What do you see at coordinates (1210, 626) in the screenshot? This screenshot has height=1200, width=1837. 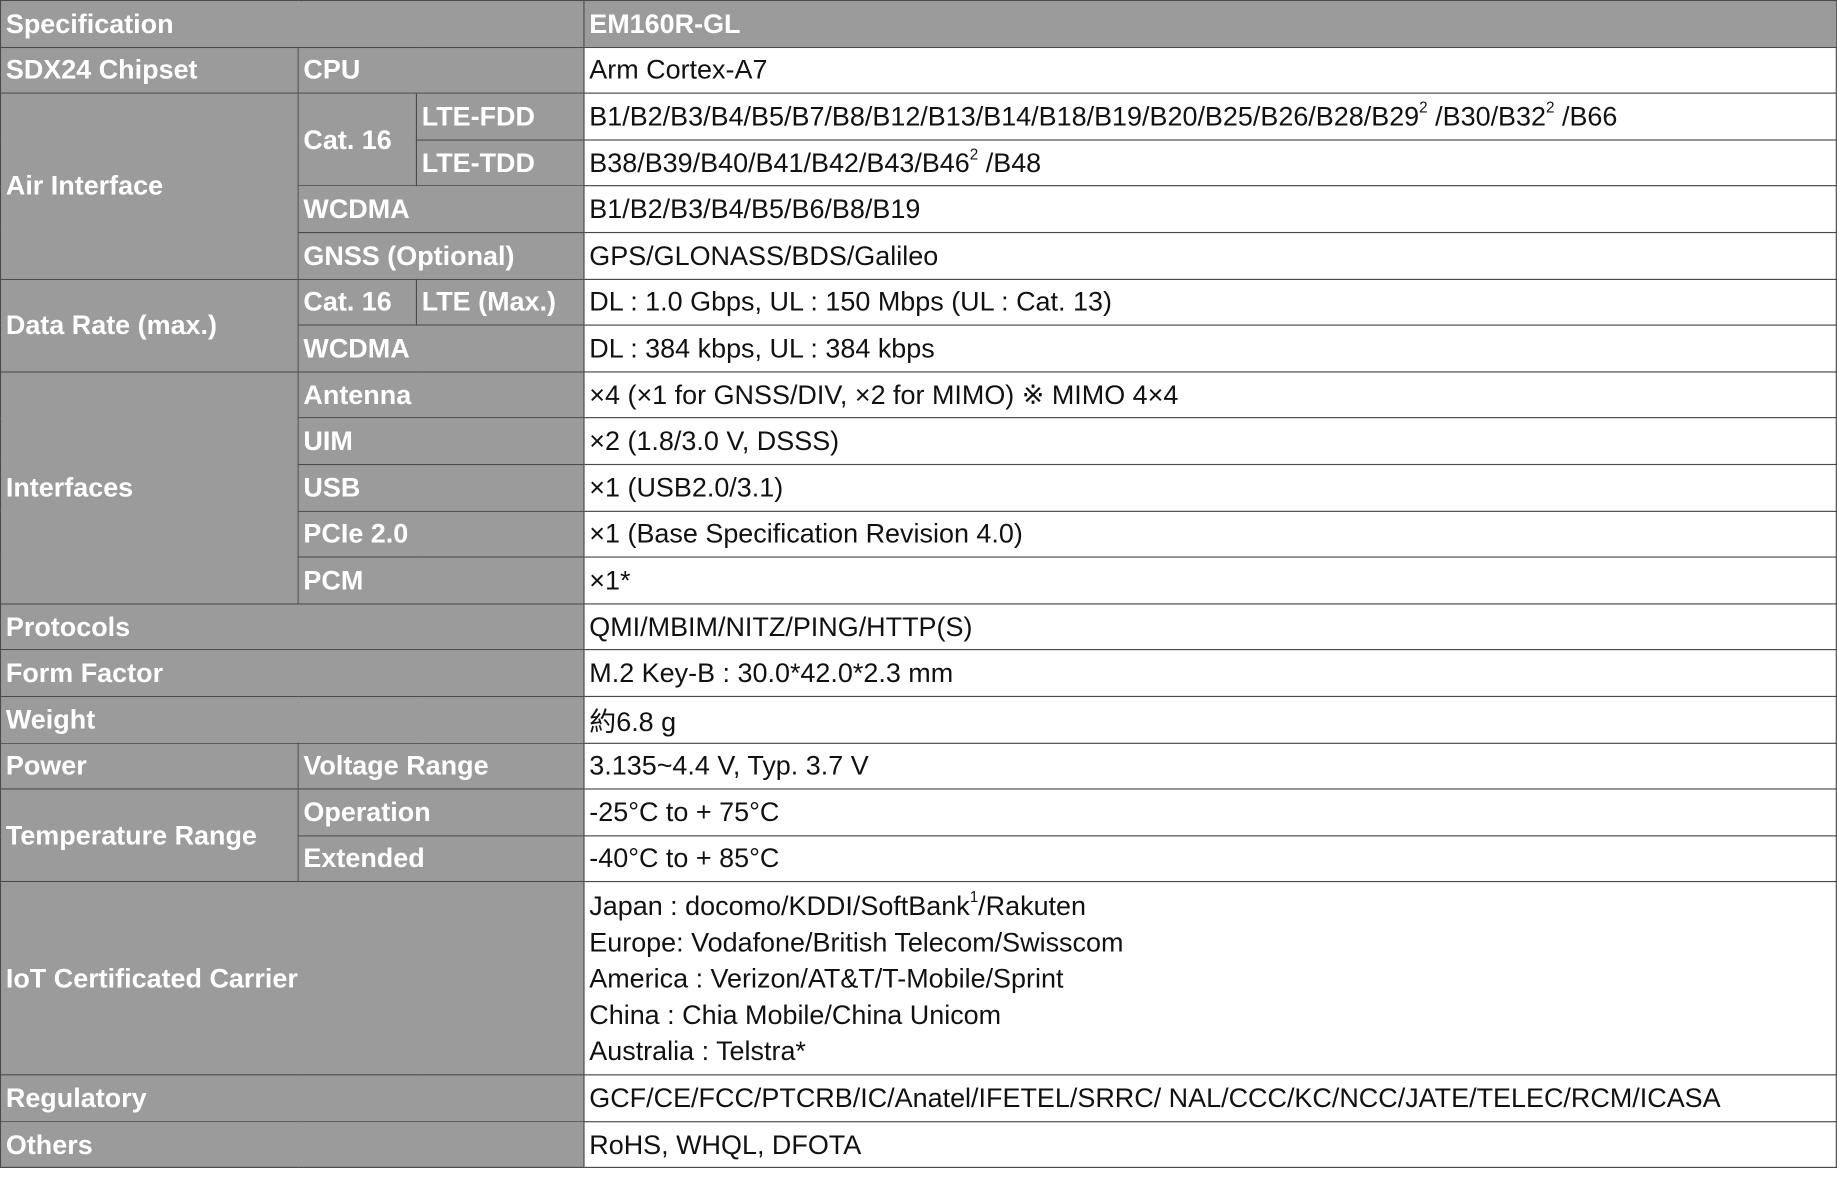 I see `protocols-value: QMI/MBIM/NITZ/PING/HTTP(S)` at bounding box center [1210, 626].